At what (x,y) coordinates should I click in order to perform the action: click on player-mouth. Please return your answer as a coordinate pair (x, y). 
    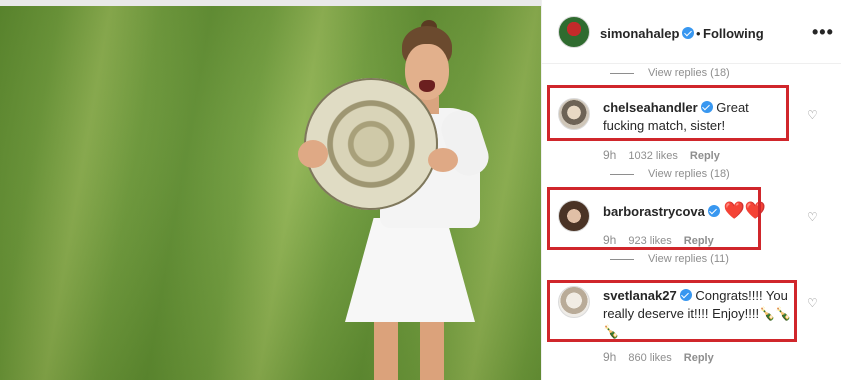
    Looking at the image, I should click on (427, 86).